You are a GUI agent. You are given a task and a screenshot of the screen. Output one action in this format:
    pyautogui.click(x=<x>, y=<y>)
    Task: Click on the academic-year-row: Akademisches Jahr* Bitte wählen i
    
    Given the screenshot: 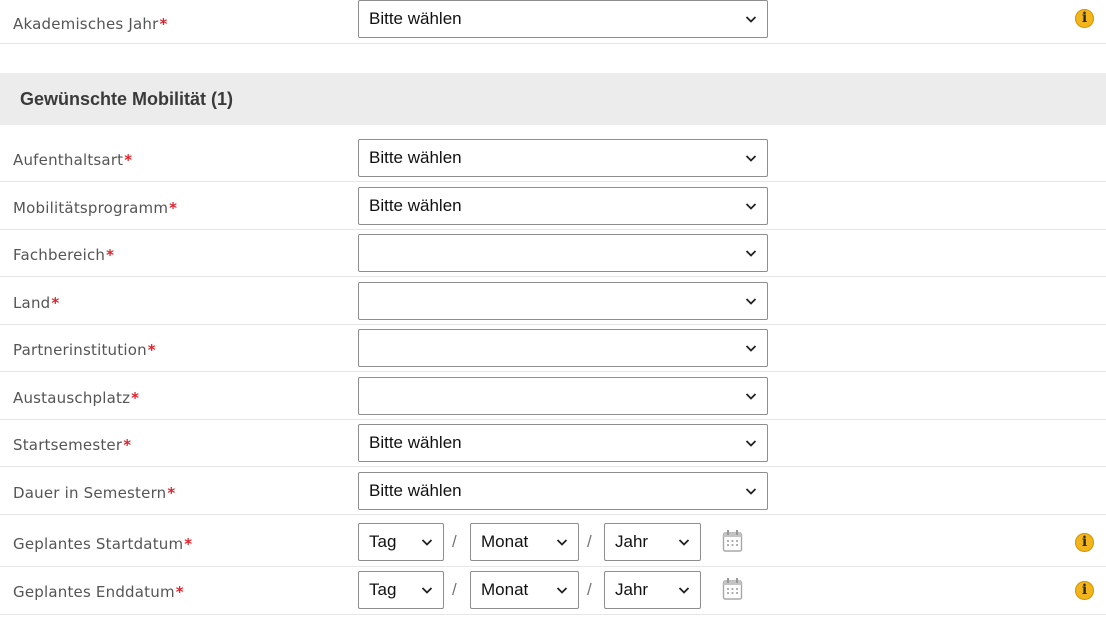 What is the action you would take?
    pyautogui.click(x=553, y=22)
    